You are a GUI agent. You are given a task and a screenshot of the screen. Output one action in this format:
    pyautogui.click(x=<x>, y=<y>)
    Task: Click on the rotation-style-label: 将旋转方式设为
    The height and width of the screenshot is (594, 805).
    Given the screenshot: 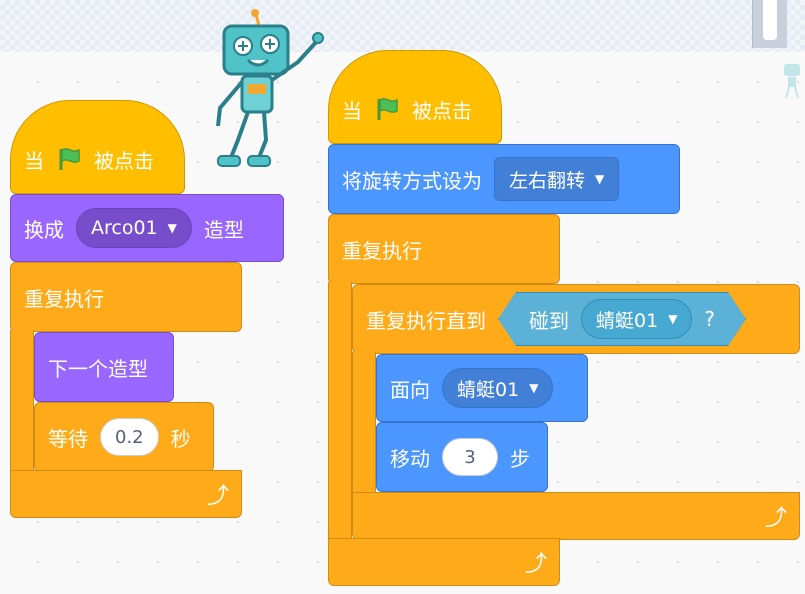 What is the action you would take?
    pyautogui.click(x=412, y=180)
    